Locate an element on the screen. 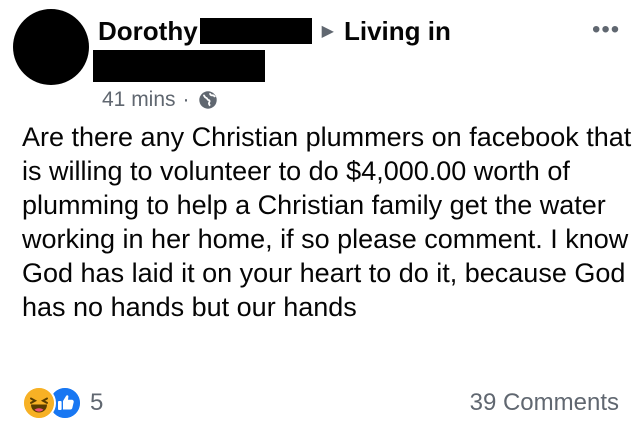 The height and width of the screenshot is (424, 640). haha-icon is located at coordinates (39, 403).